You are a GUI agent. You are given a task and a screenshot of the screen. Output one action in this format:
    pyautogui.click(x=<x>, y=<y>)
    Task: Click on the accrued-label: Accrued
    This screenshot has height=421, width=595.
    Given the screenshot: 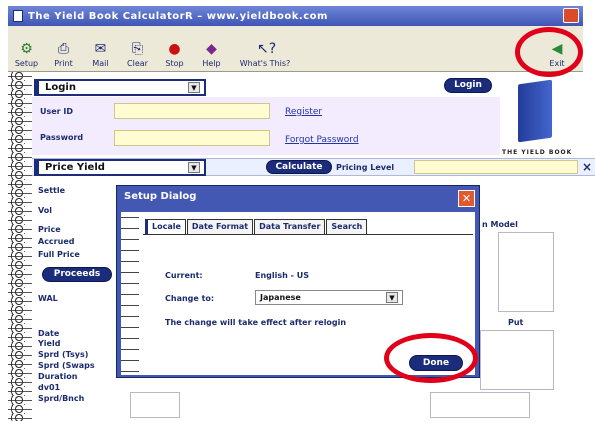 What is the action you would take?
    pyautogui.click(x=56, y=241)
    